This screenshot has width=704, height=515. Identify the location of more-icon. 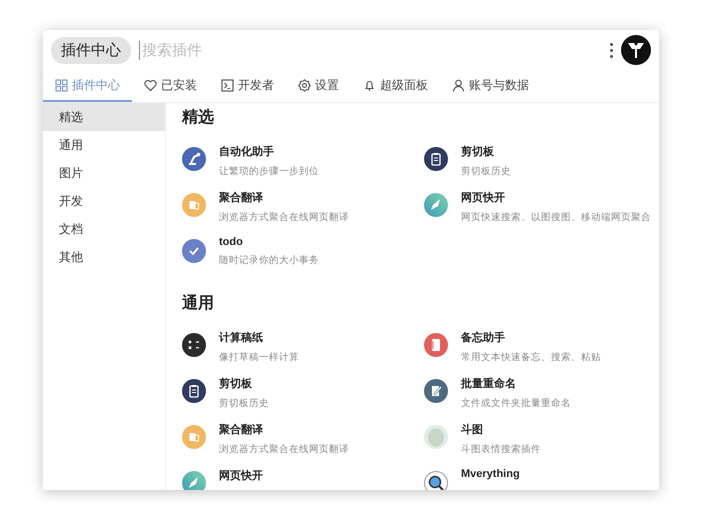
(611, 50).